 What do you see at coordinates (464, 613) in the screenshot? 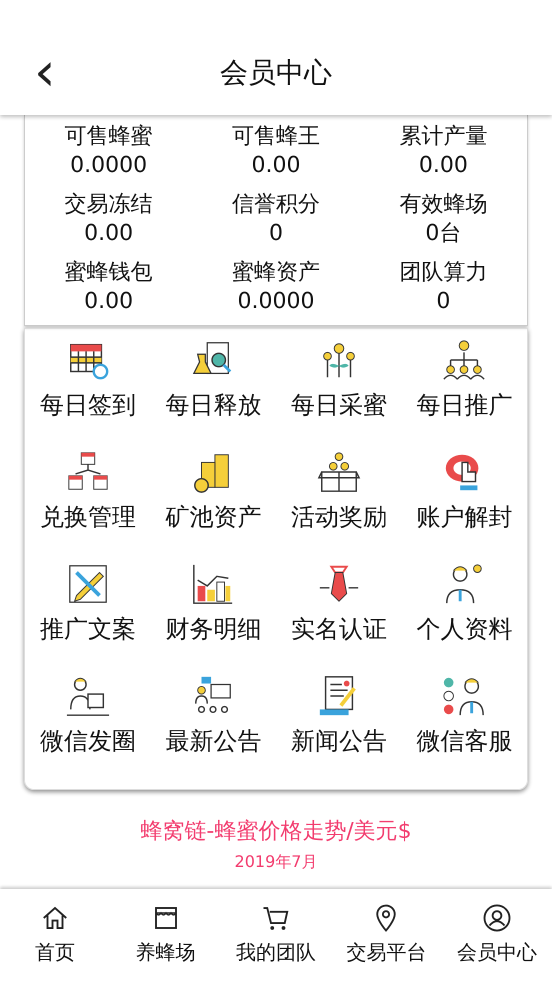
I see `menu-item: 个人资料` at bounding box center [464, 613].